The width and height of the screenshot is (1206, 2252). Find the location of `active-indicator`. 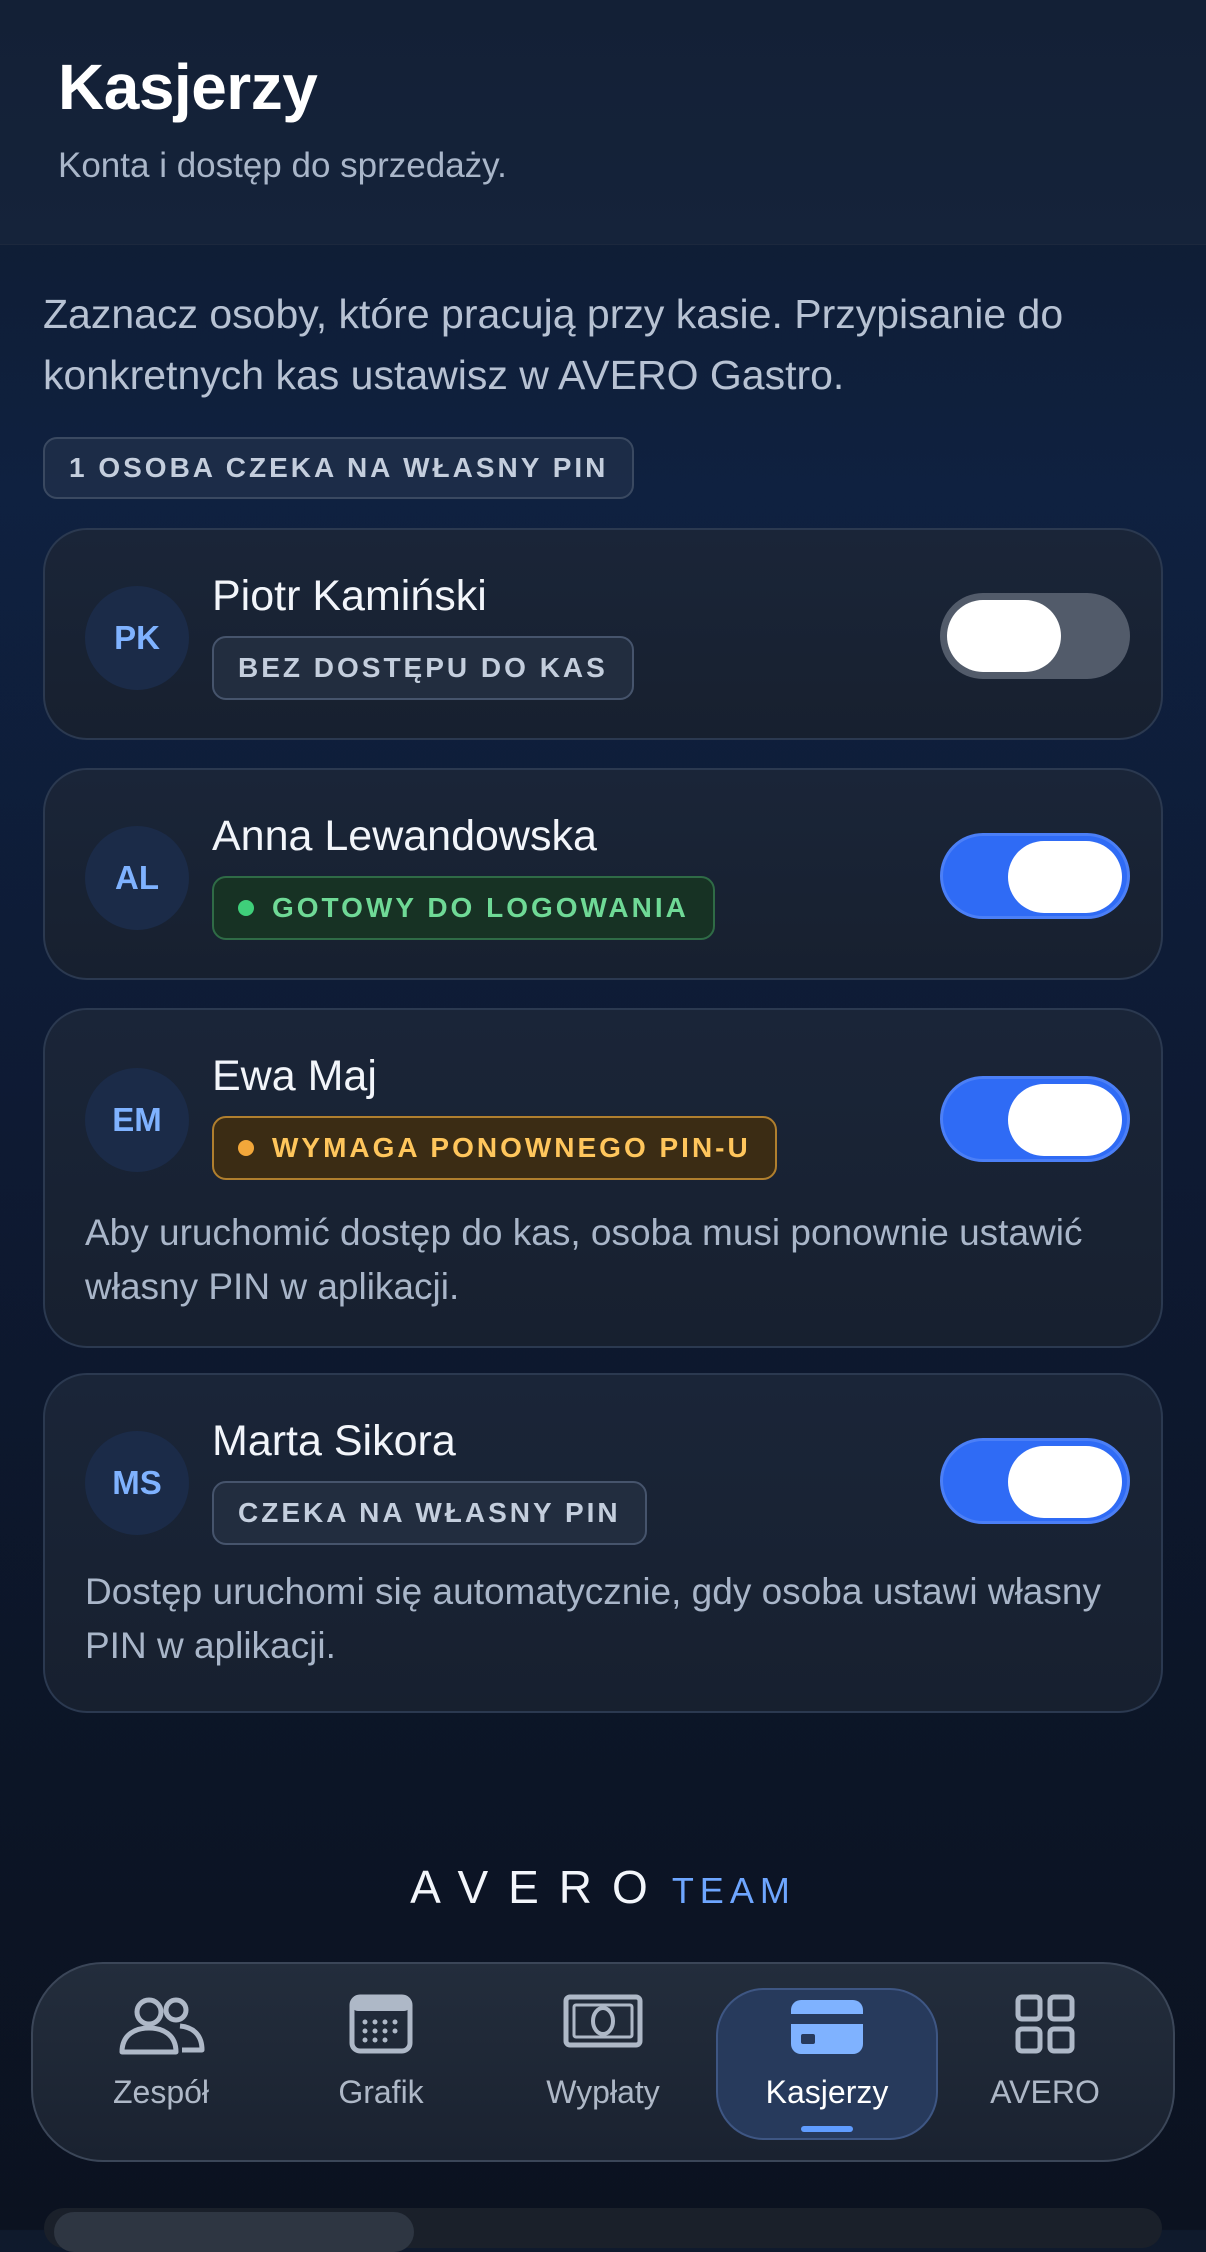

active-indicator is located at coordinates (827, 2129).